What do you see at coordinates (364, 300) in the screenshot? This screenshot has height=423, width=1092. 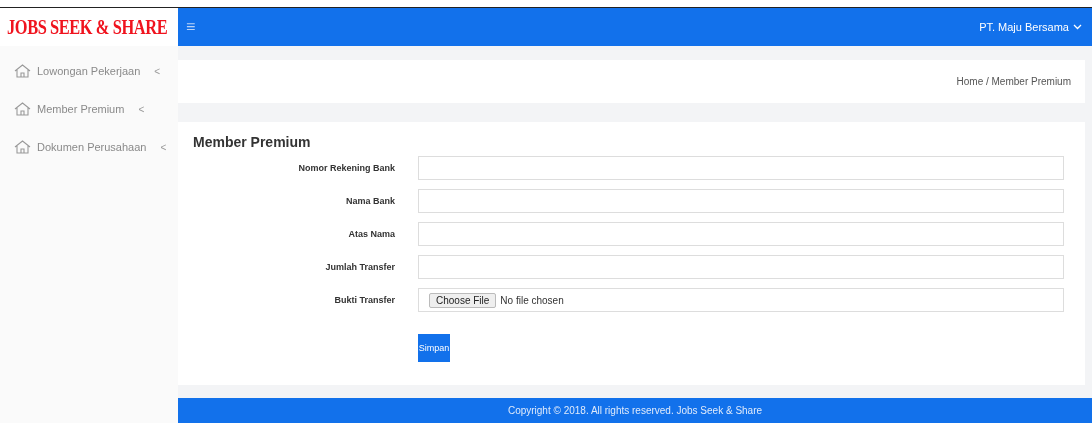 I see `field-label: Bukti Transfer` at bounding box center [364, 300].